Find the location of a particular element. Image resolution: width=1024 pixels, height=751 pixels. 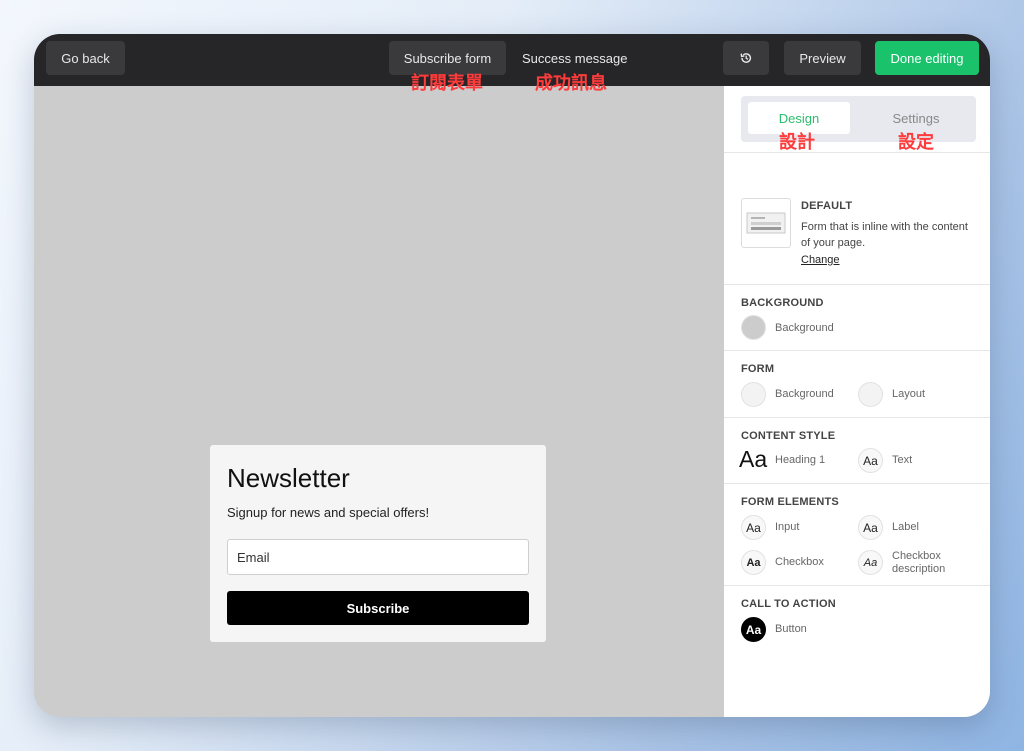

button-style-chip: Aa is located at coordinates (753, 629).